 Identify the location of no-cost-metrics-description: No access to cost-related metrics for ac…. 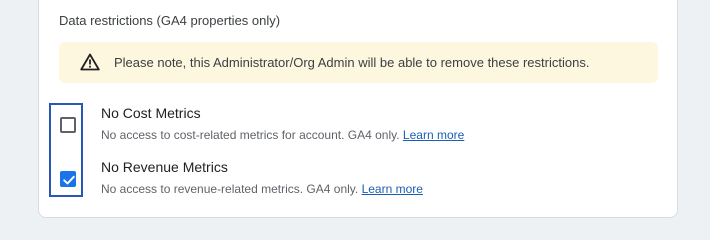
(282, 135).